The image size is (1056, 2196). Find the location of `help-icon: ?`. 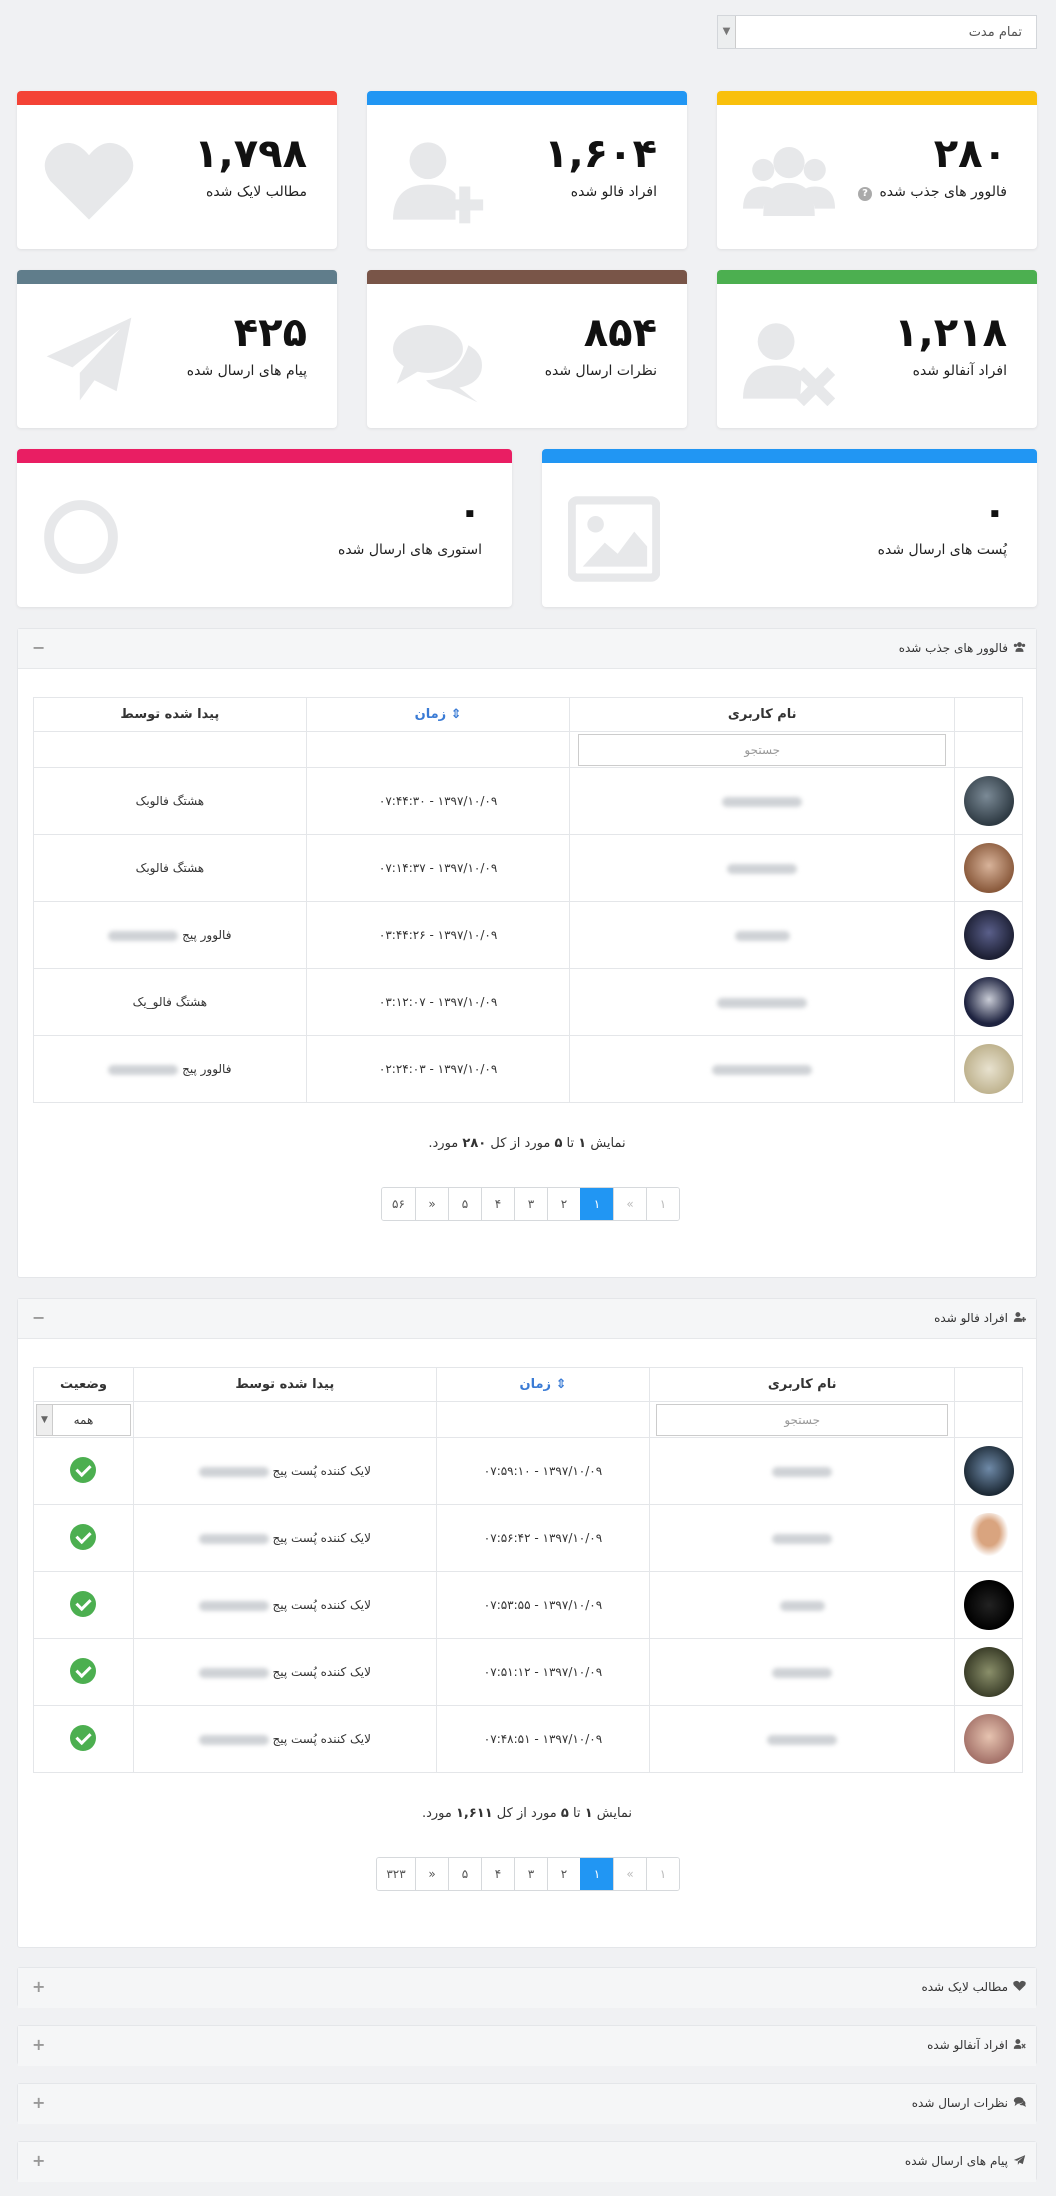

help-icon: ? is located at coordinates (865, 194).